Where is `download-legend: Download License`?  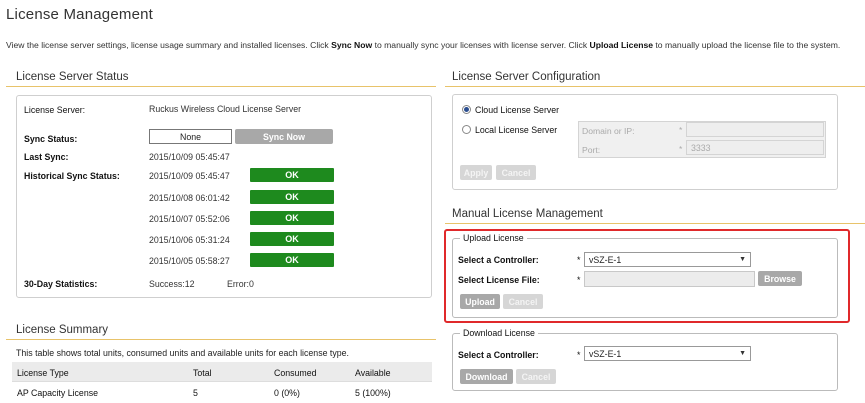 download-legend: Download License is located at coordinates (499, 333).